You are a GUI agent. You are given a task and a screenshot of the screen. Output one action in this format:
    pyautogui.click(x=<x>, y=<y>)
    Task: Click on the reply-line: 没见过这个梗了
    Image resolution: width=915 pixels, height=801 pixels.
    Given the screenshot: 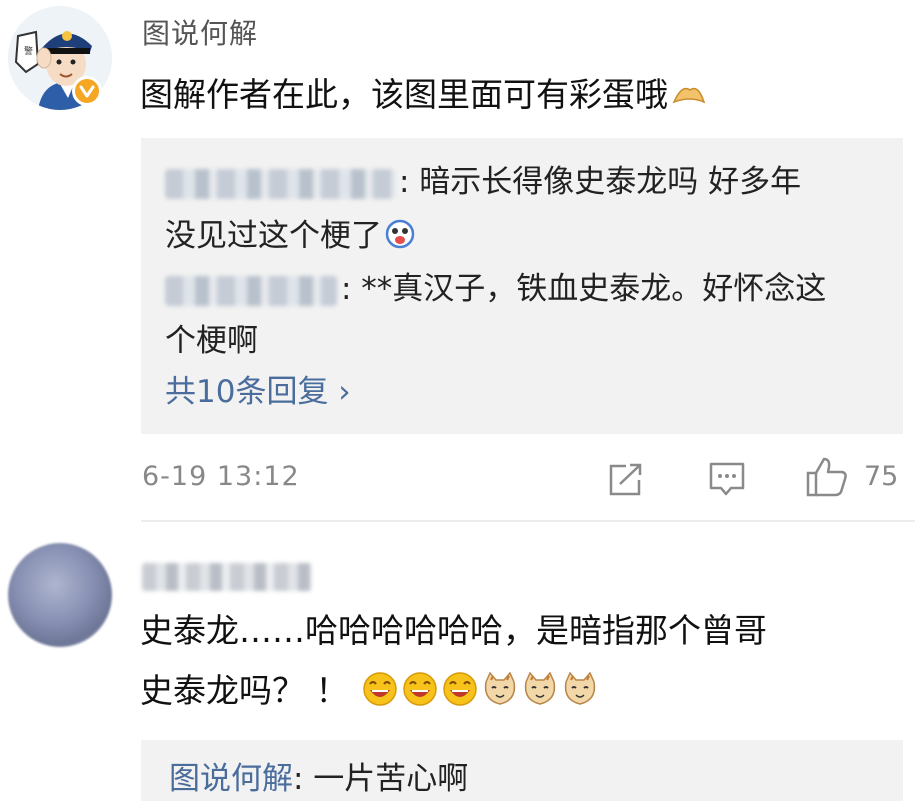 What is the action you would take?
    pyautogui.click(x=290, y=234)
    